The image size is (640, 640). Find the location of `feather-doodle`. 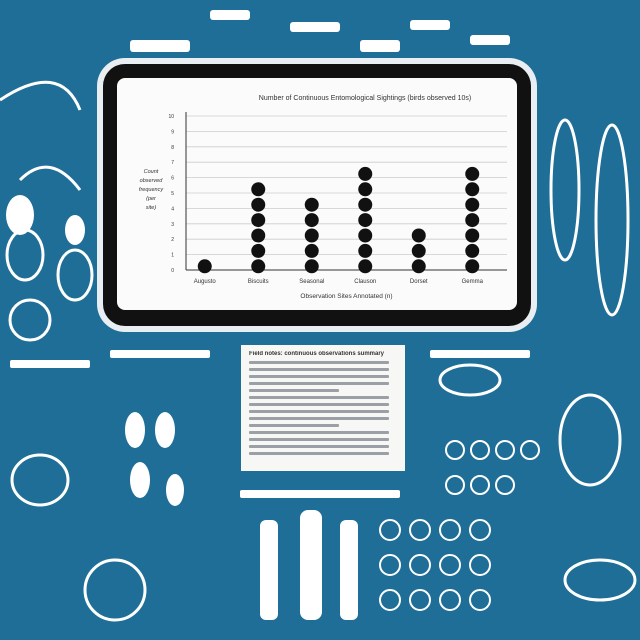

feather-doodle is located at coordinates (612, 220).